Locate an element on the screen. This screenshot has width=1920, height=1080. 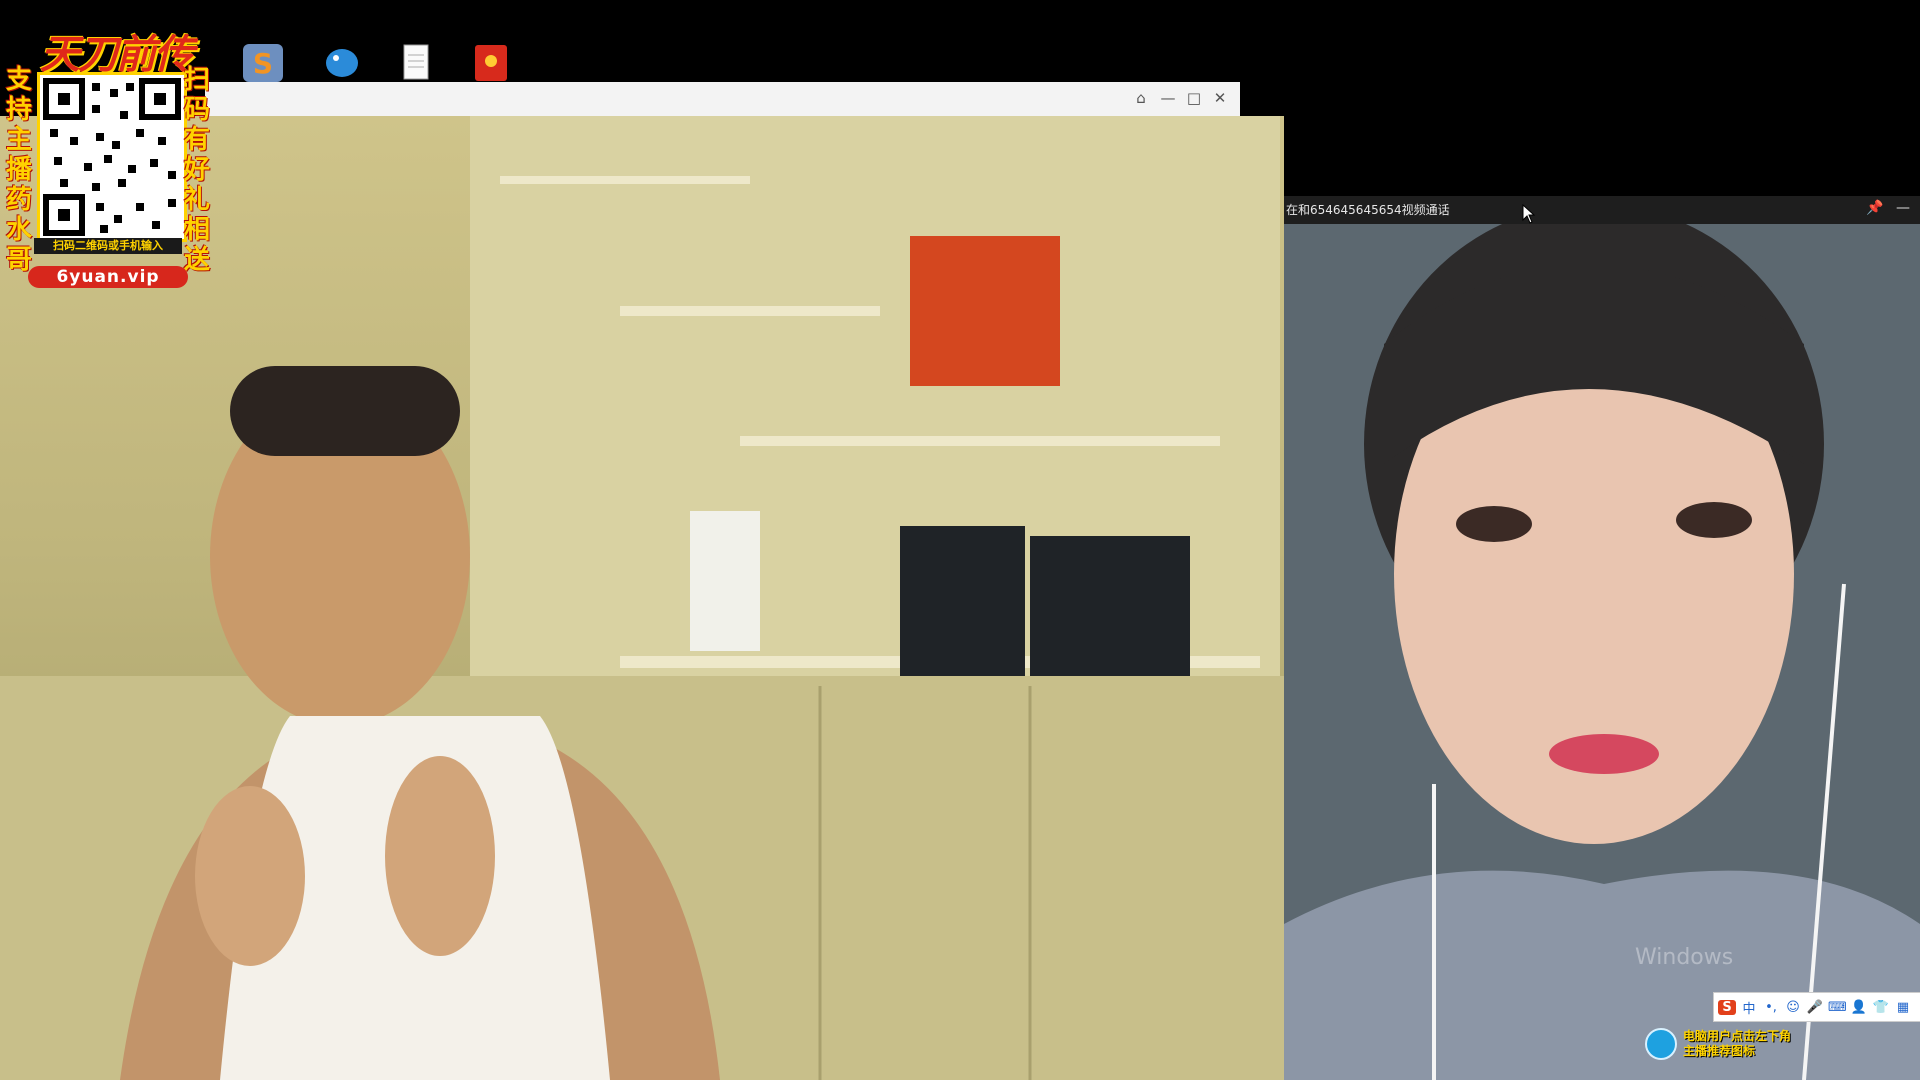
streamer-notice: 电脑用户点击左下角 主播推荐图标 is located at coordinates (1745, 1044).